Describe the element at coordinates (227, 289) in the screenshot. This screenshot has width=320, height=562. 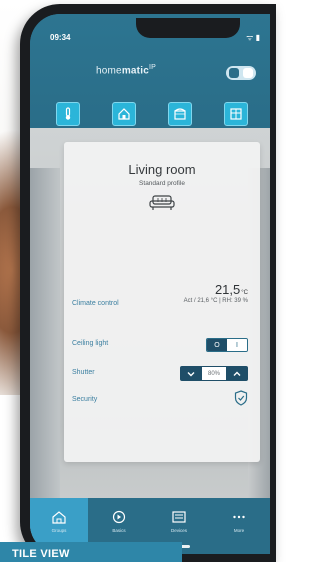
I see `temperature-number: 21,5` at that location.